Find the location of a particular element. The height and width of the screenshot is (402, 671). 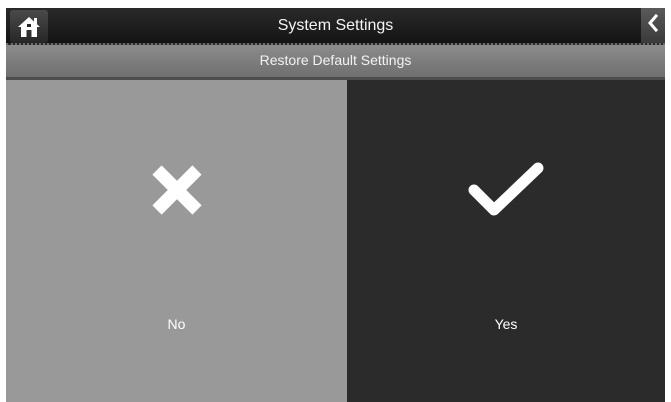

page-title: System Settings is located at coordinates (335, 25).